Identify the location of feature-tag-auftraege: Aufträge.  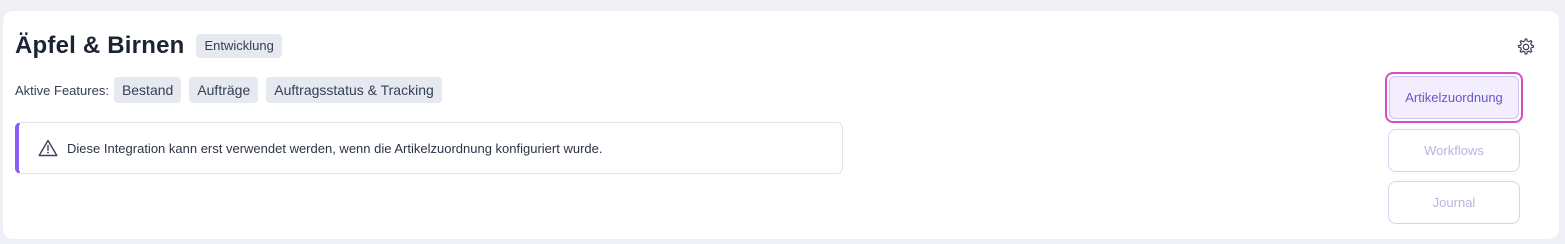
(224, 90).